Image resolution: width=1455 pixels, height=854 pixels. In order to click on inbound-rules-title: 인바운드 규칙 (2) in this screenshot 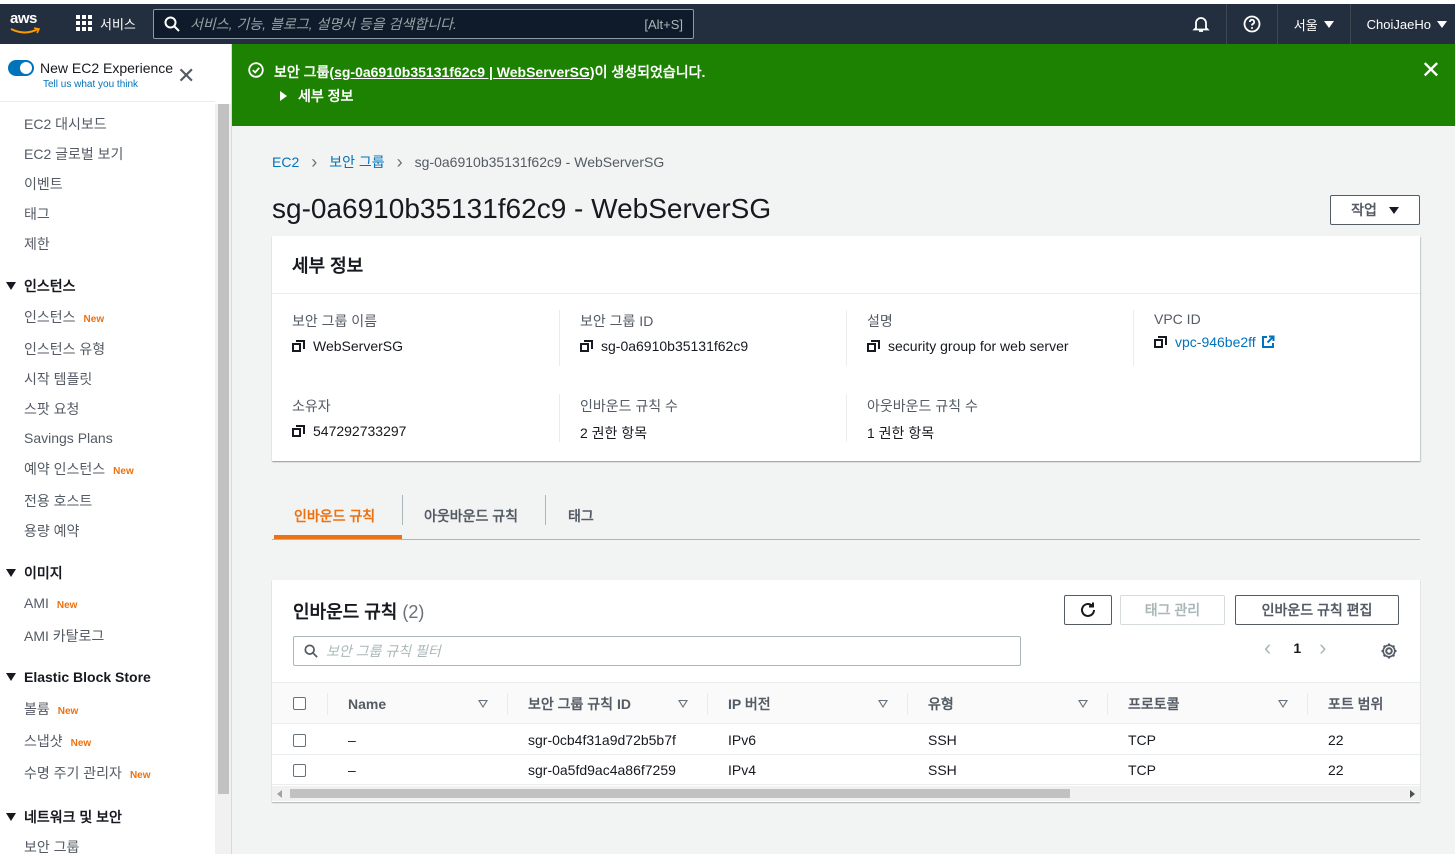, I will do `click(358, 611)`.